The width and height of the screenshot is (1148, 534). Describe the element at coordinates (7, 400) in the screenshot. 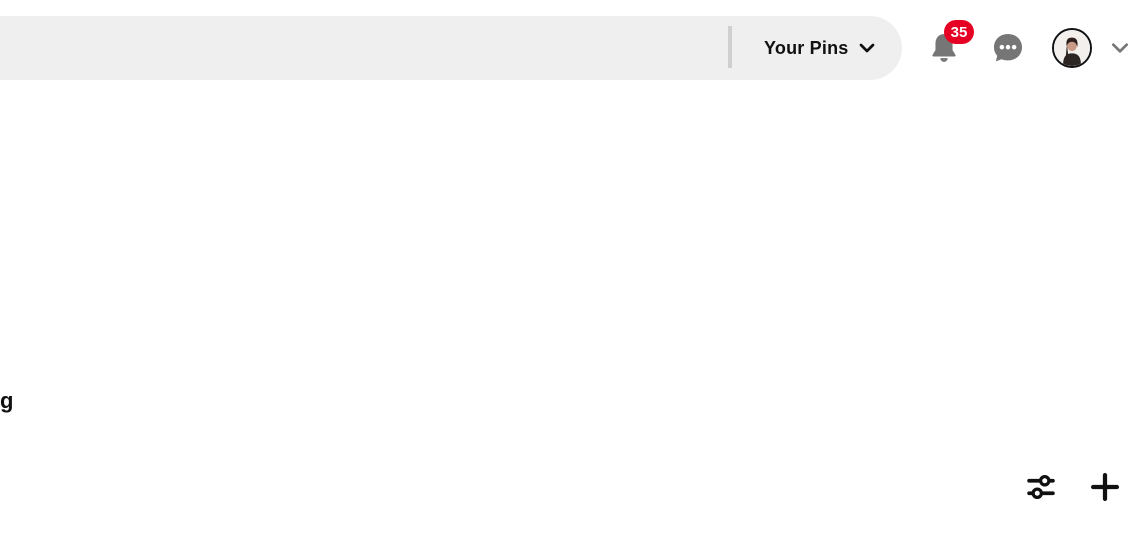

I see `partial-heading-text: g` at that location.